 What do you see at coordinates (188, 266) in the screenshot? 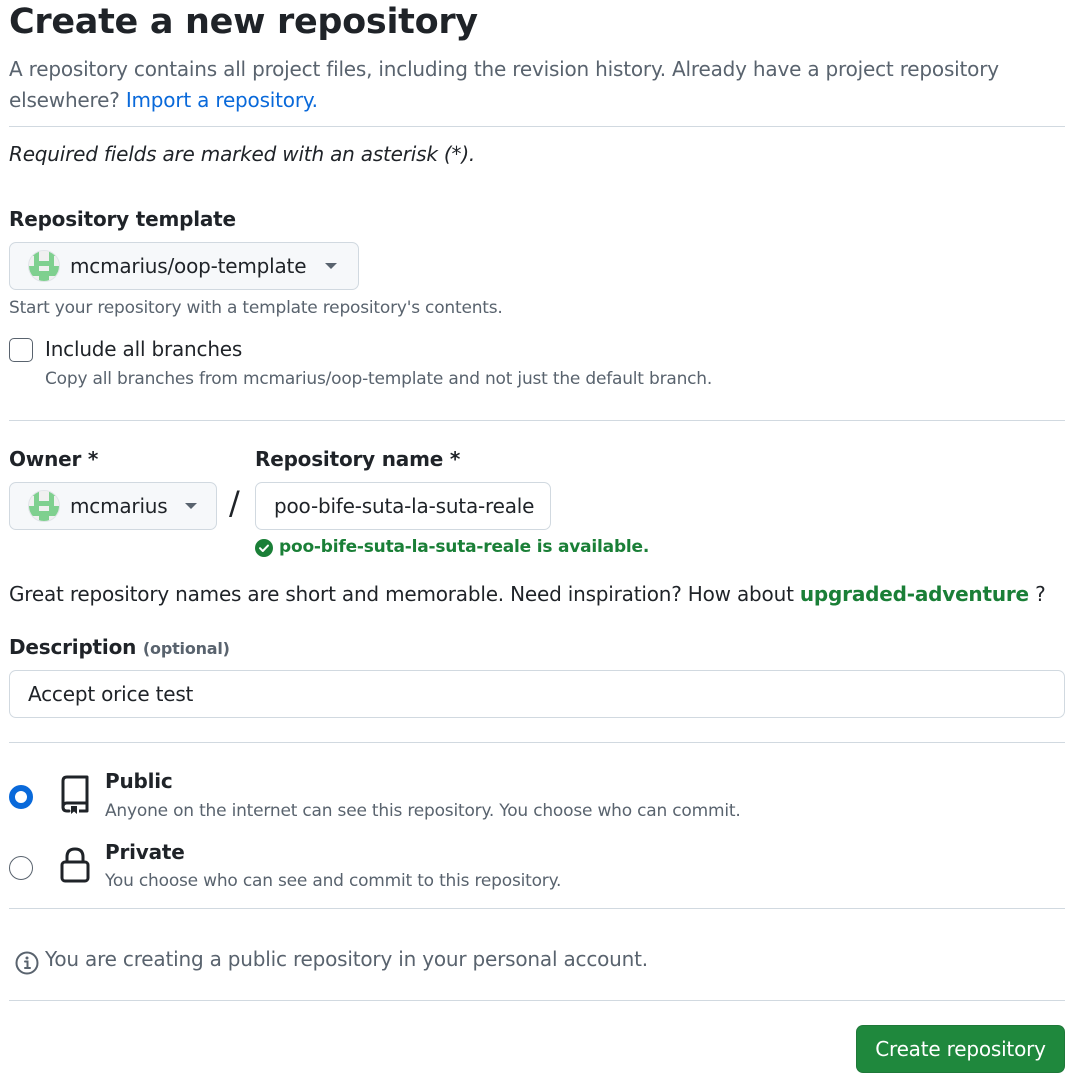
I see `template-select-value: mcmarius/oop-template` at bounding box center [188, 266].